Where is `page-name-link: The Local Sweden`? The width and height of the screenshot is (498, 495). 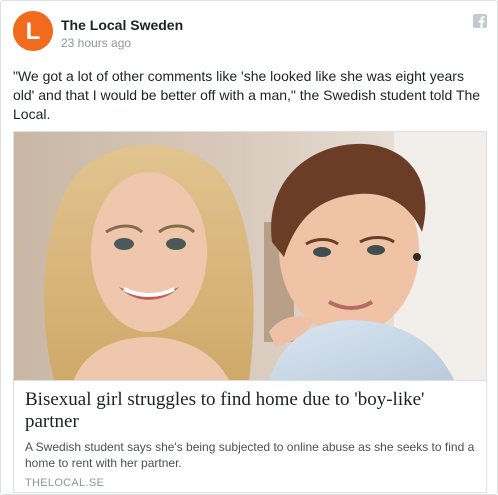
page-name-link: The Local Sweden is located at coordinates (122, 25).